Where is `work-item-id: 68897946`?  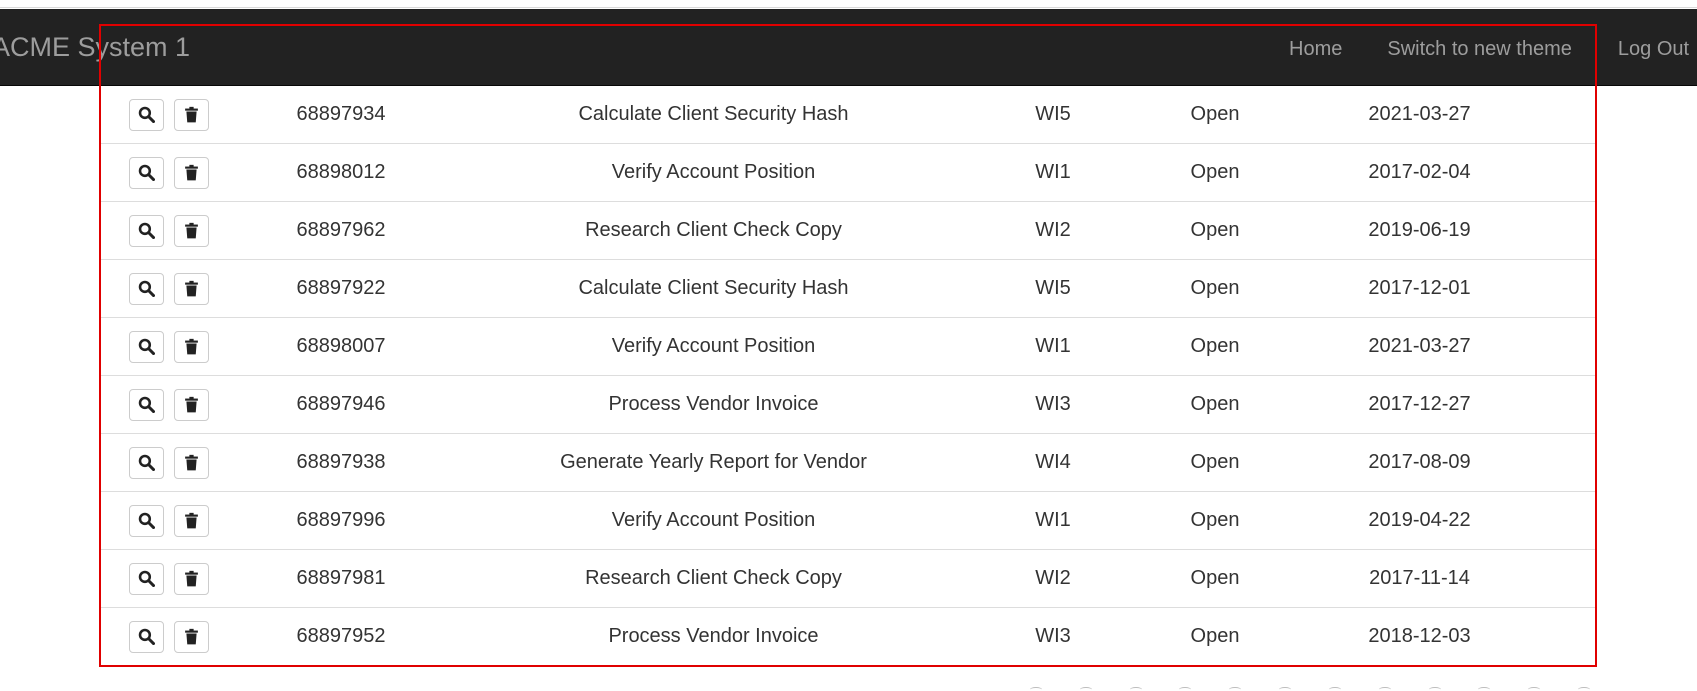 work-item-id: 68897946 is located at coordinates (341, 404).